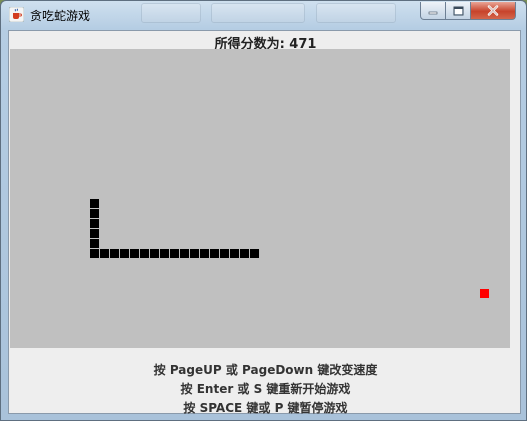  I want to click on maximize-button, so click(458, 11).